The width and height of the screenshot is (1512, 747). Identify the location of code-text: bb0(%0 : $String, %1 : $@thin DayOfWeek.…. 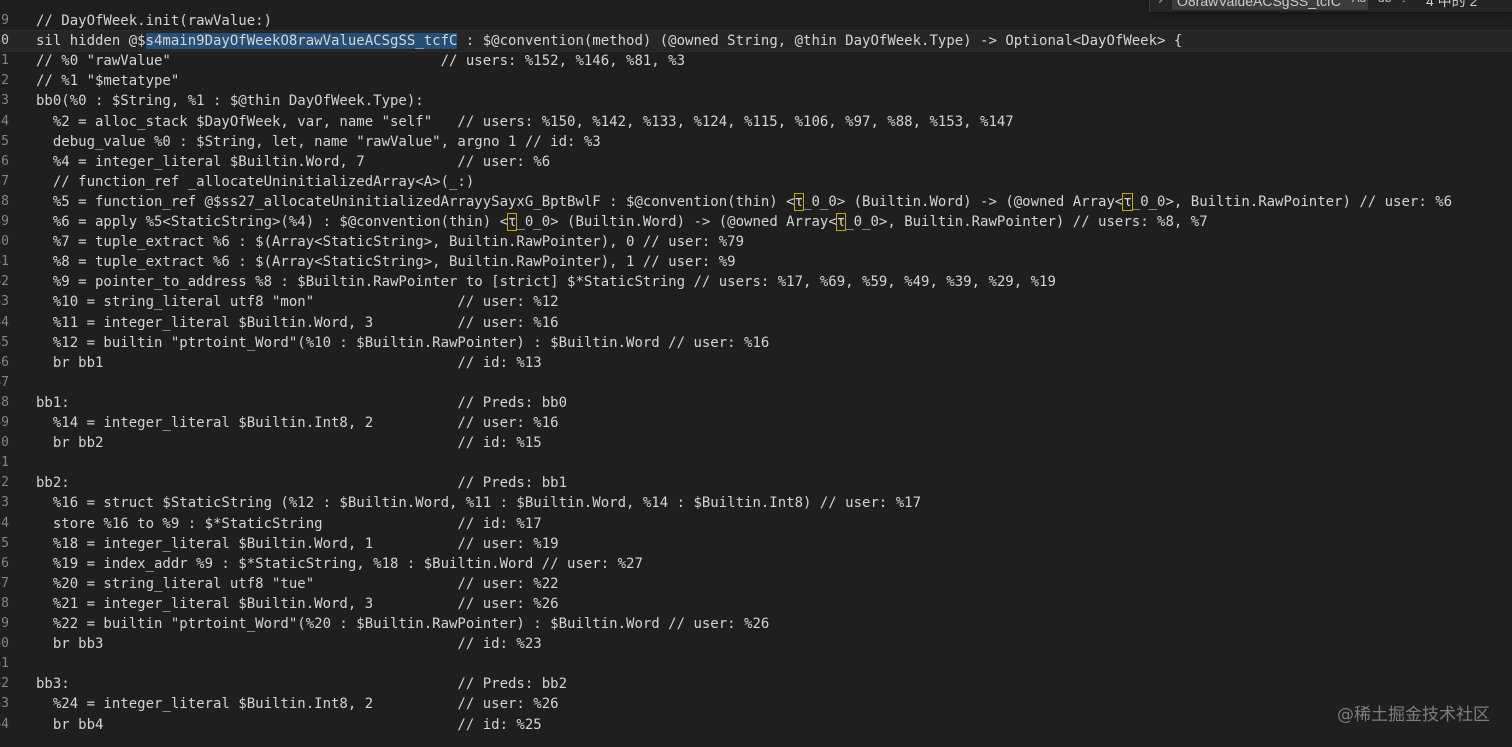
(230, 101).